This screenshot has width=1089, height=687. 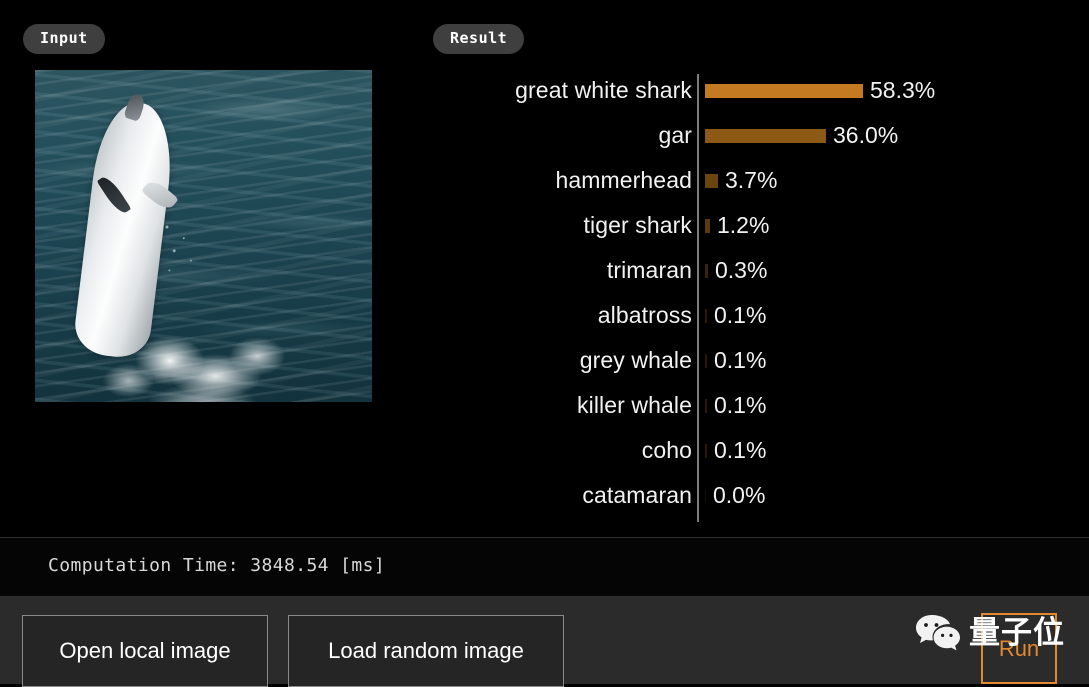 I want to click on result-row-label: coho, so click(x=666, y=450).